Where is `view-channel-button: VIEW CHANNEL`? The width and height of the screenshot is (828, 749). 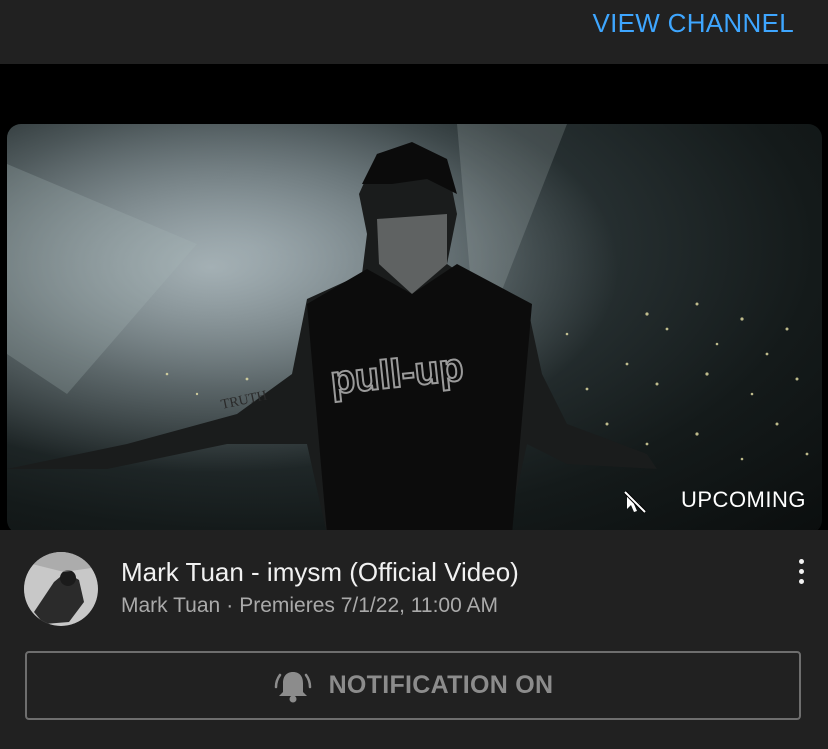
view-channel-button: VIEW CHANNEL is located at coordinates (693, 23).